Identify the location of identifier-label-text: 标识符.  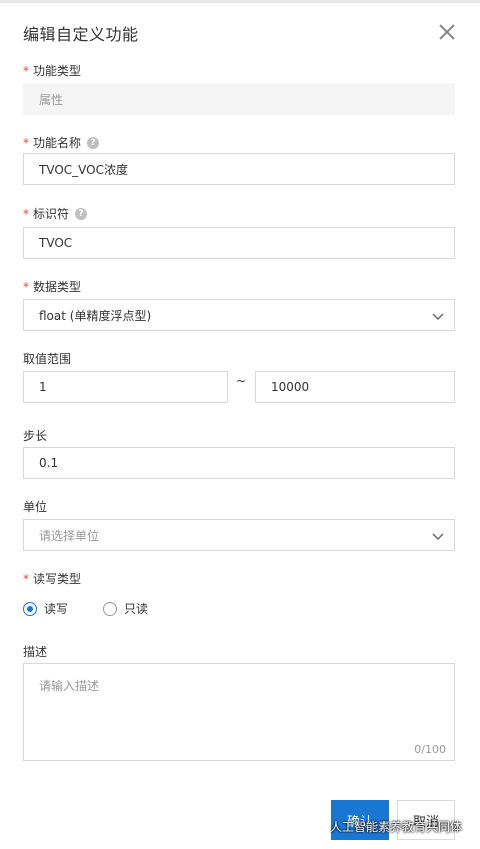
(51, 214).